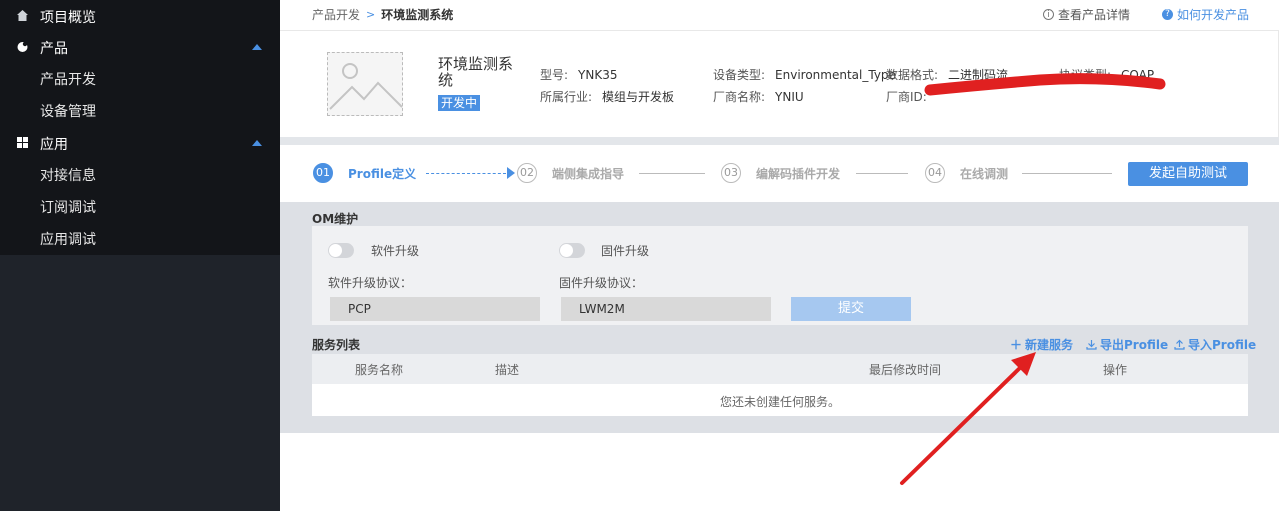 This screenshot has height=511, width=1279. I want to click on sidebar-item-integration-info: 对接信息, so click(140, 175).